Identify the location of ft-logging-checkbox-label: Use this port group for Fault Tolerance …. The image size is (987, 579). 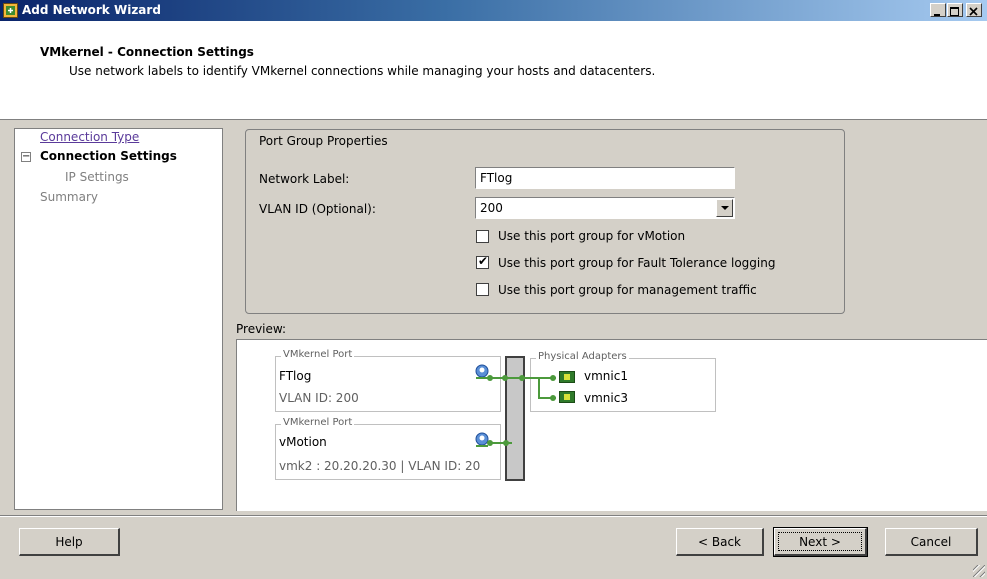
(637, 263).